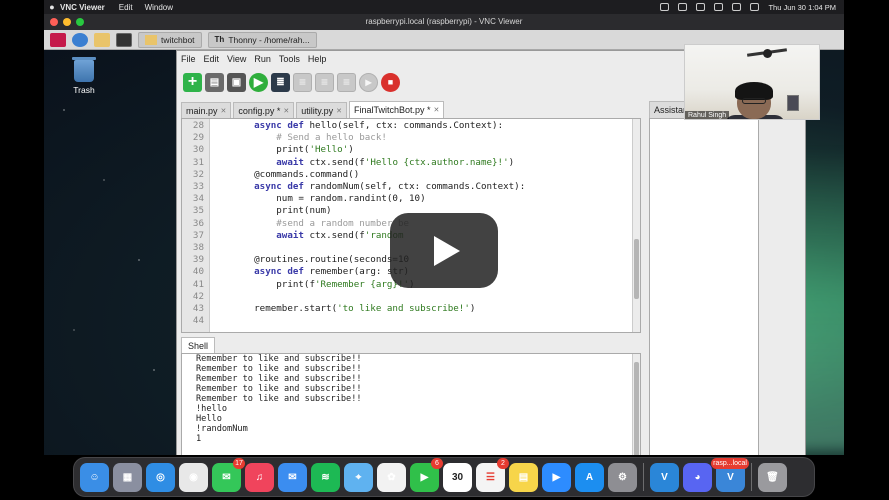 The width and height of the screenshot is (889, 500). What do you see at coordinates (730, 474) in the screenshot?
I see `vnc-viewer-icon: Vrasp...local` at bounding box center [730, 474].